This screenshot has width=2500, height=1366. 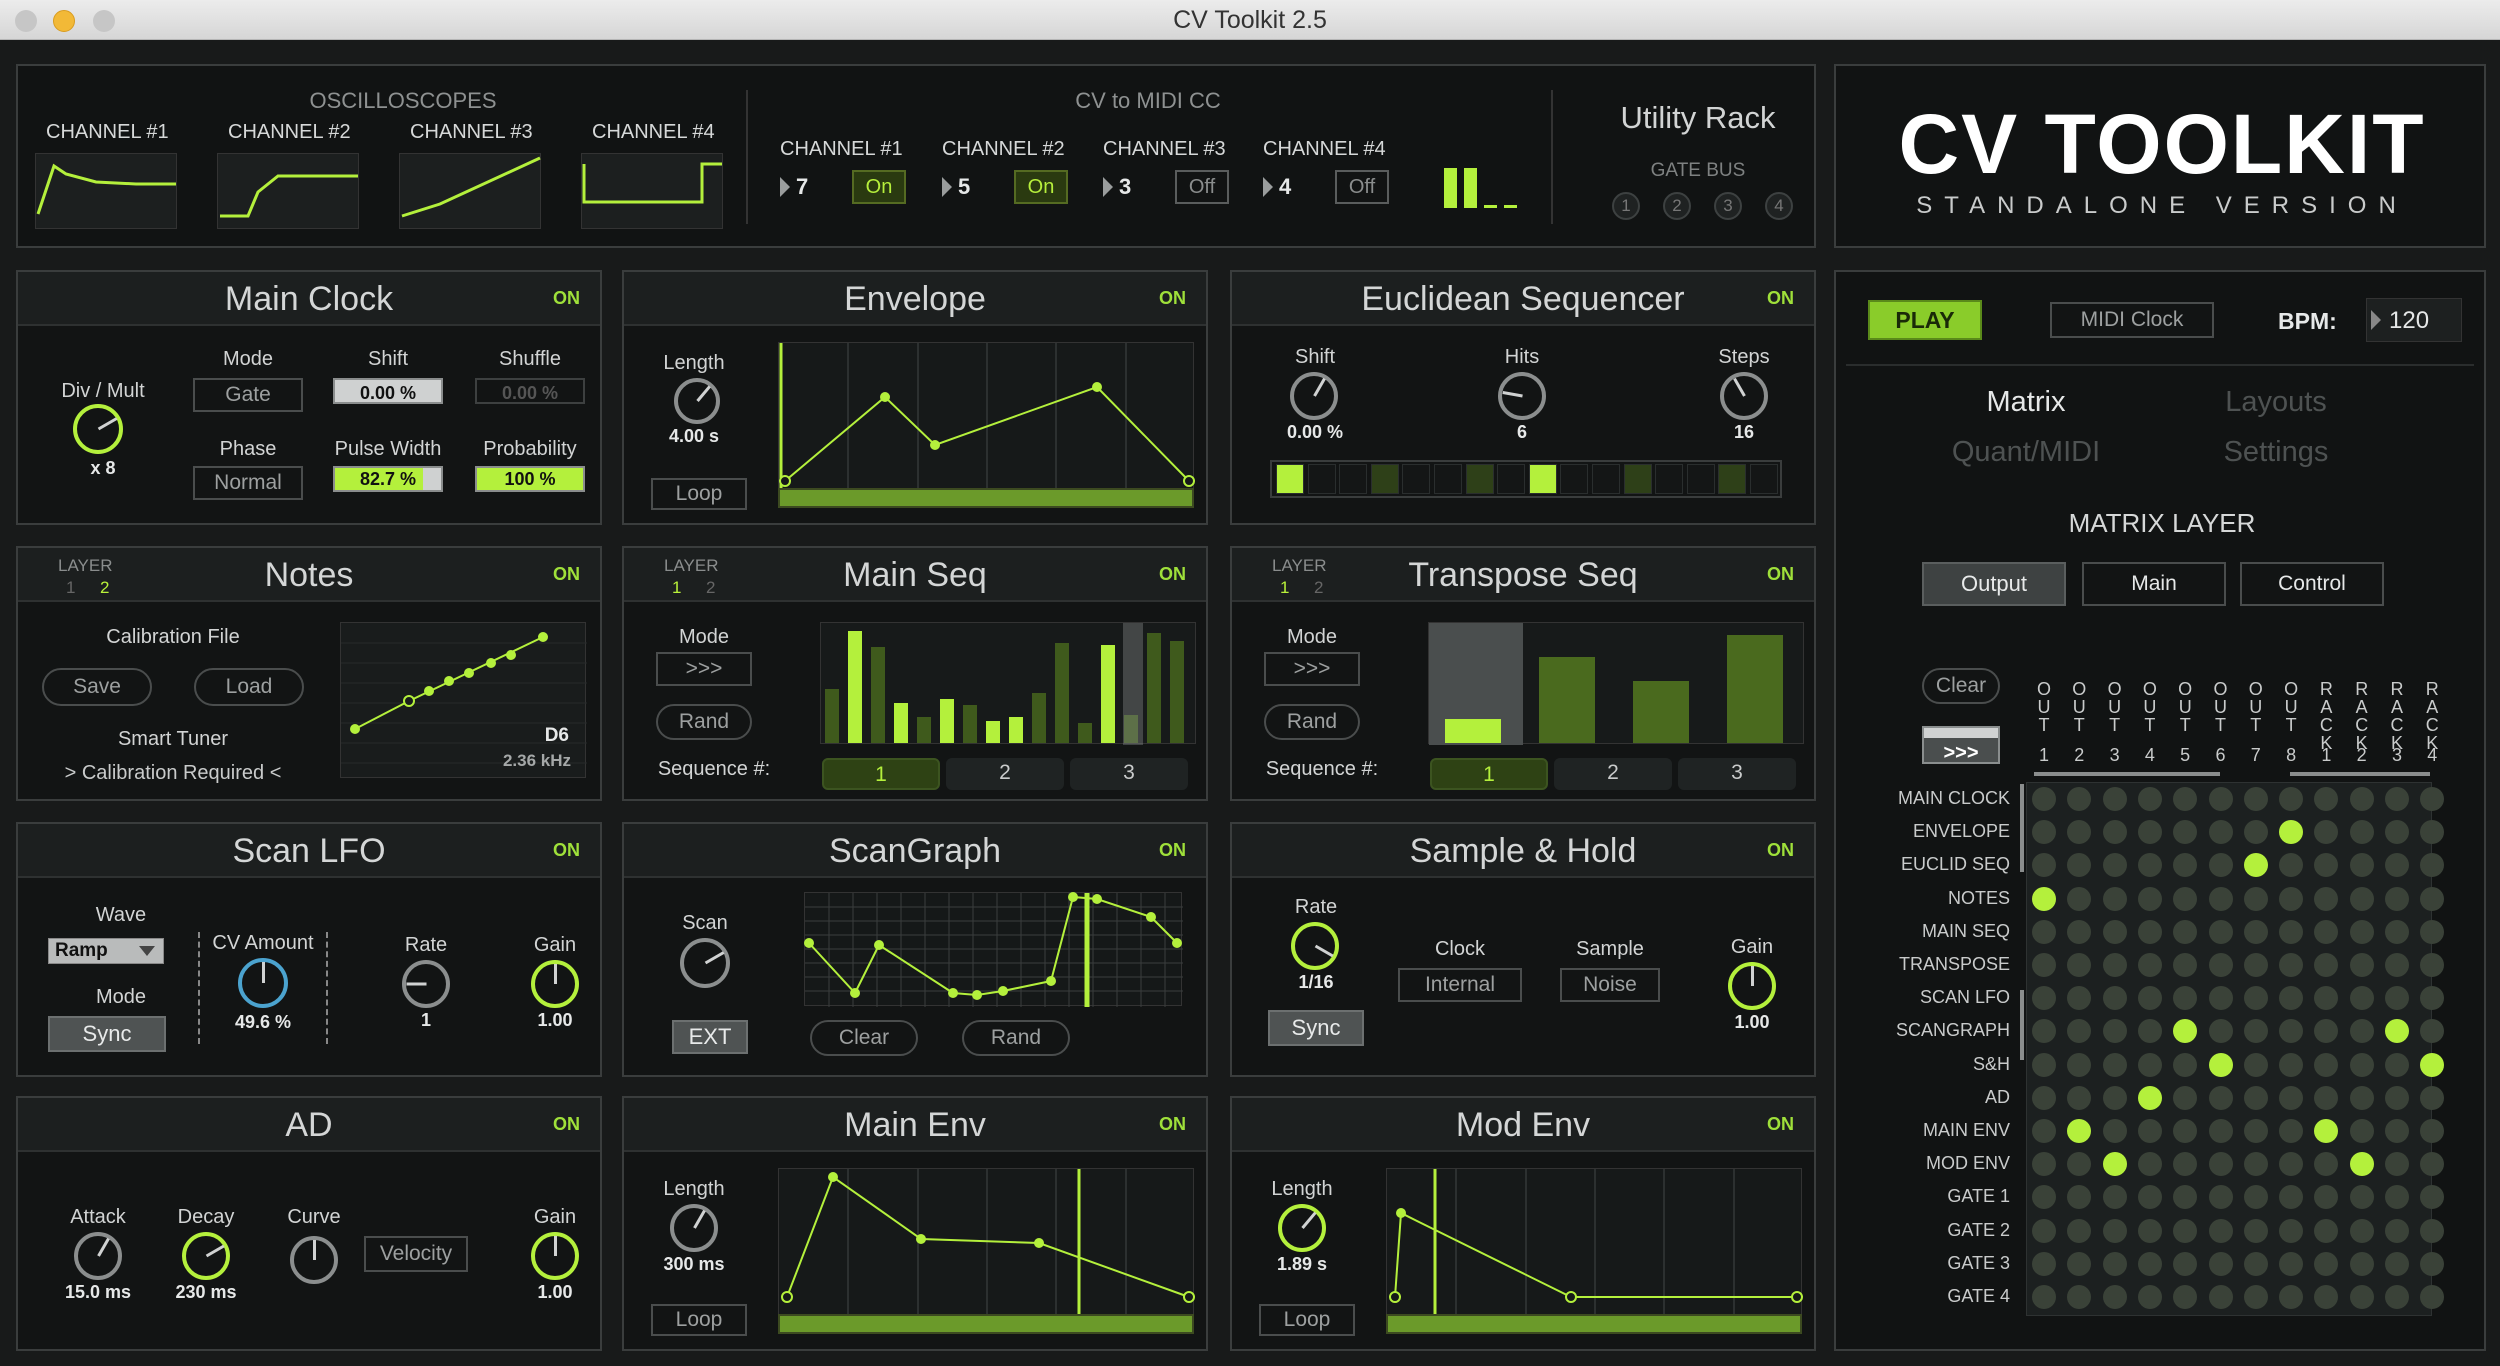 I want to click on main-seq-mode-button: >>>, so click(x=704, y=669).